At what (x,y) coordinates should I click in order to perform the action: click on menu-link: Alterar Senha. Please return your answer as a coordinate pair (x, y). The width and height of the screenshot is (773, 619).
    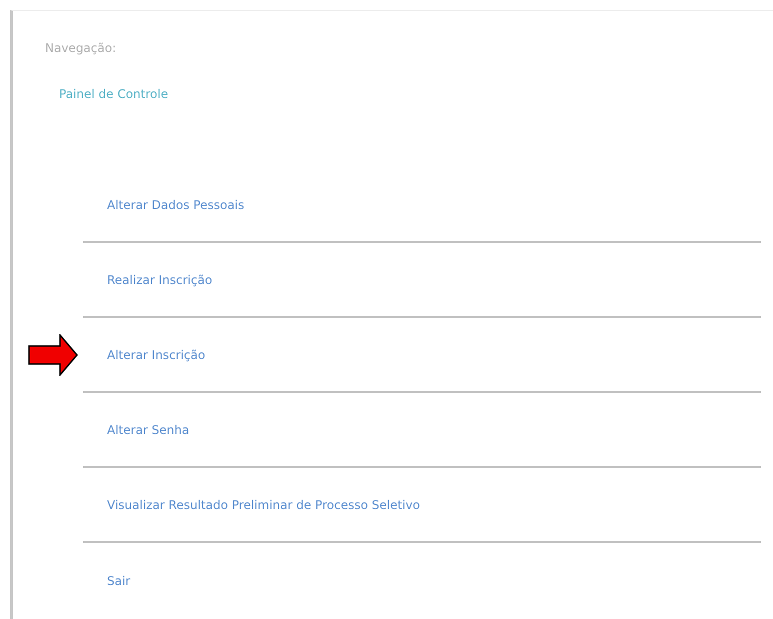
    Looking at the image, I should click on (148, 429).